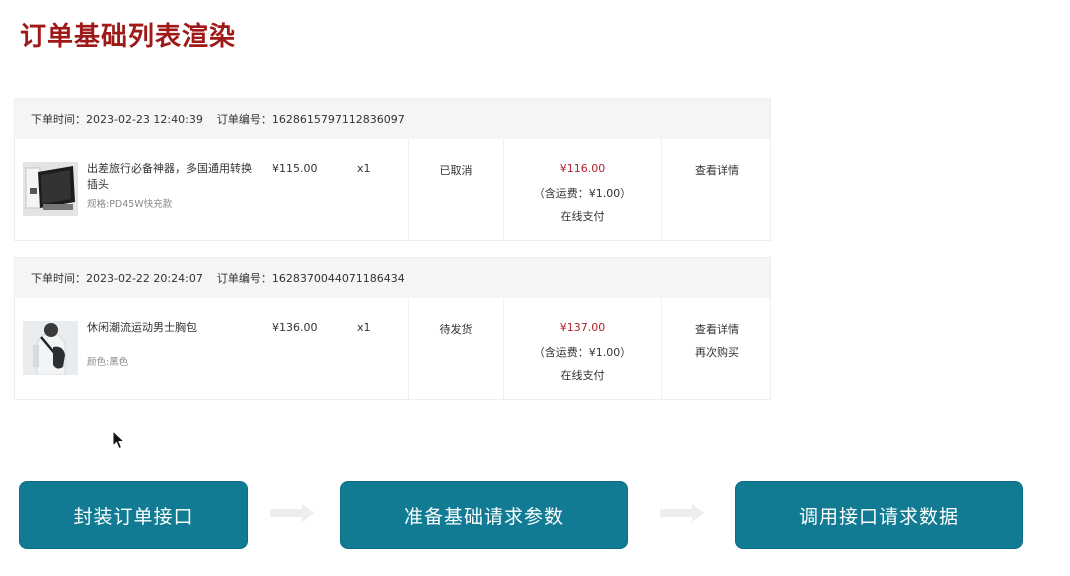 This screenshot has width=1070, height=576. What do you see at coordinates (295, 327) in the screenshot?
I see `goods-price: ¥136.00` at bounding box center [295, 327].